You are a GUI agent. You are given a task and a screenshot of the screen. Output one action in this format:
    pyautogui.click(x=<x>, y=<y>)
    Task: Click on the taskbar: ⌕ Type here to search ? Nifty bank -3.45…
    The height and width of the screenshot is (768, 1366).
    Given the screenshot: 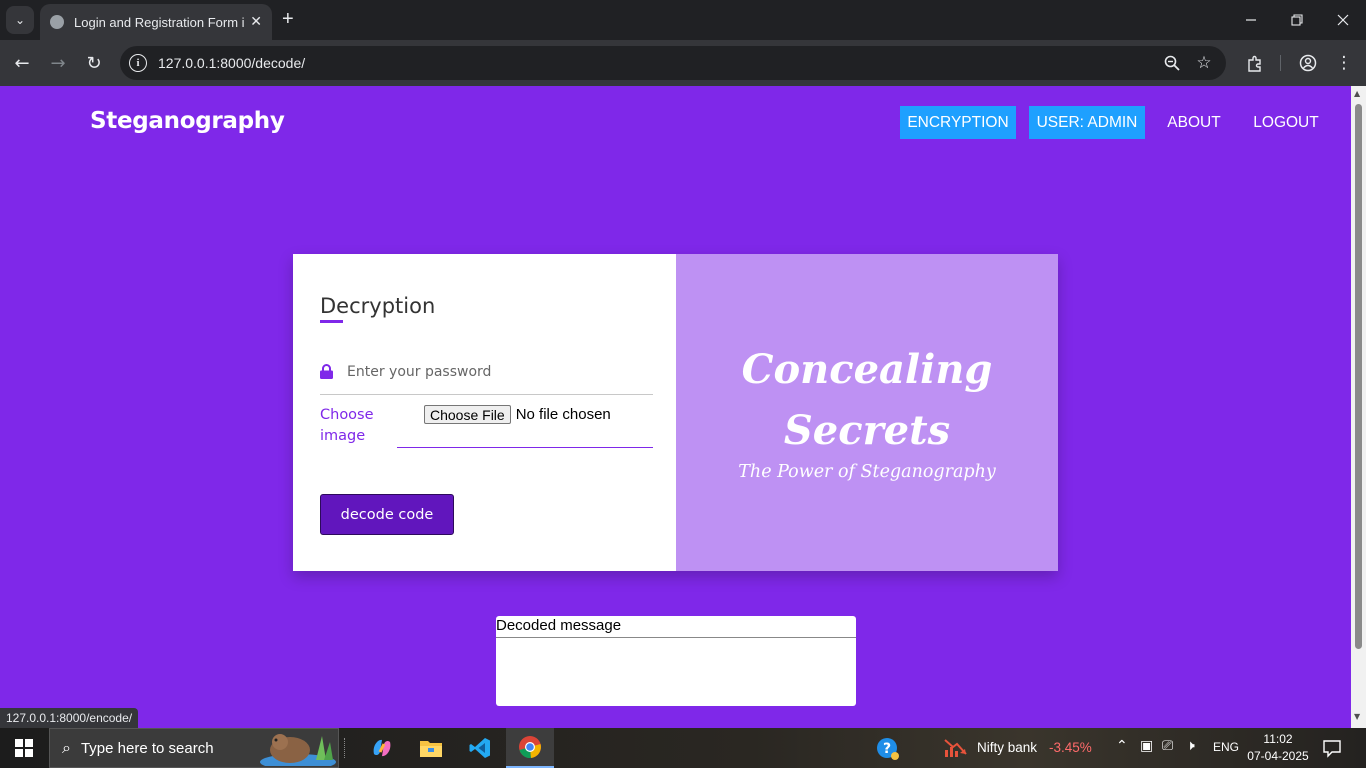 What is the action you would take?
    pyautogui.click(x=683, y=748)
    